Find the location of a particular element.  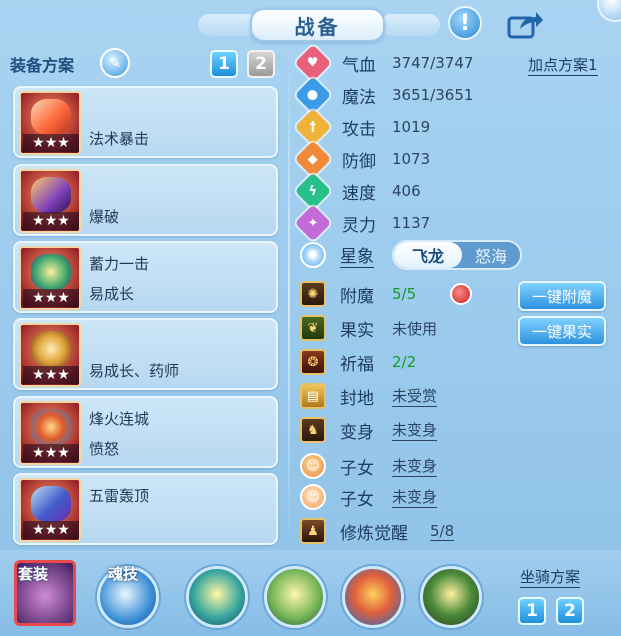

enchant-icon: ✺ is located at coordinates (313, 294).